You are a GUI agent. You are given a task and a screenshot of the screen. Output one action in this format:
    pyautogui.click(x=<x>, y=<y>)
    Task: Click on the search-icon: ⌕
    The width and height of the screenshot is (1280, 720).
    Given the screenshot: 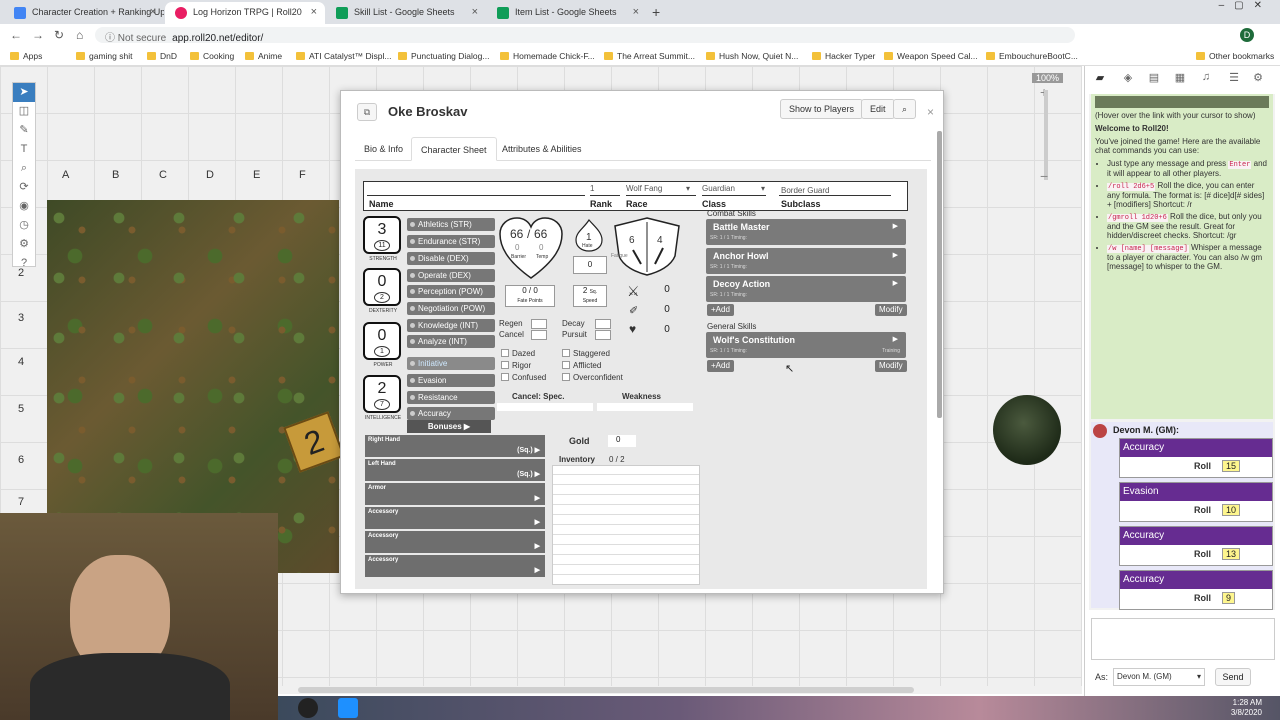 What is the action you would take?
    pyautogui.click(x=905, y=109)
    